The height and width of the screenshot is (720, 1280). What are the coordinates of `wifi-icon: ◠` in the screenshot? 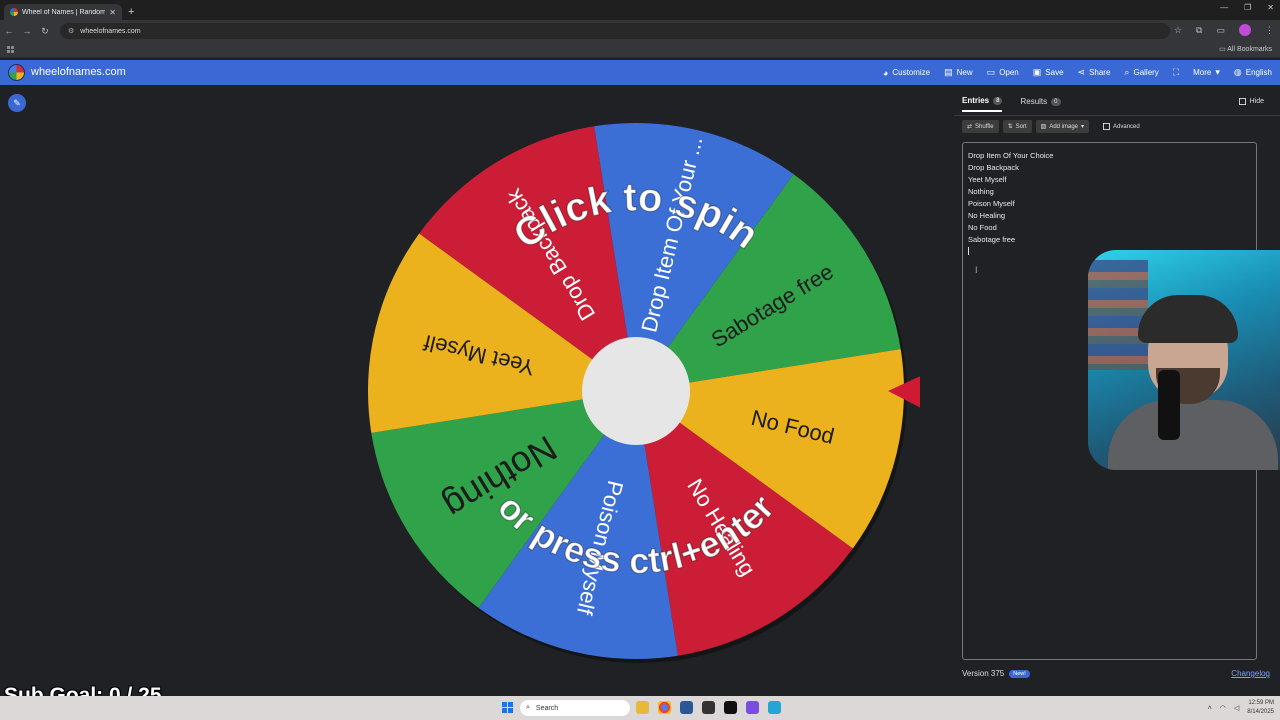 It's located at (1223, 708).